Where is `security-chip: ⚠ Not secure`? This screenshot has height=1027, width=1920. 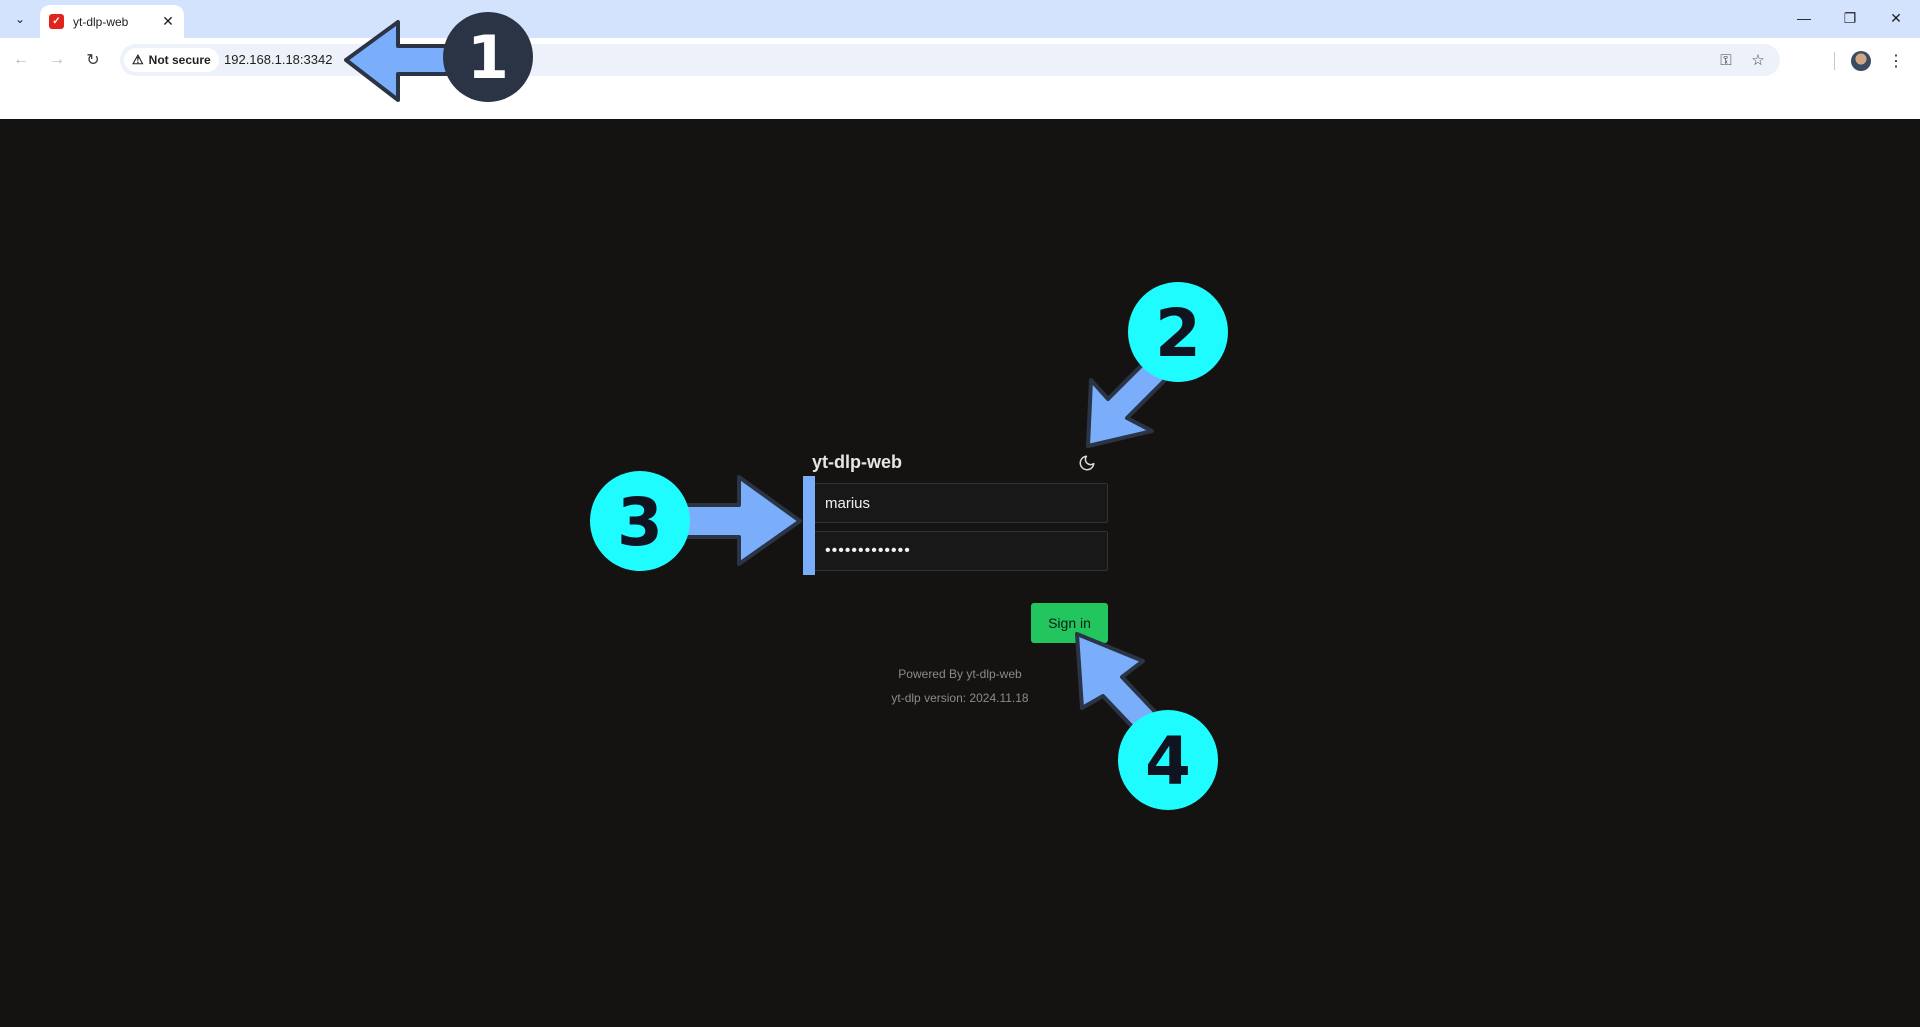
security-chip: ⚠ Not secure is located at coordinates (171, 60).